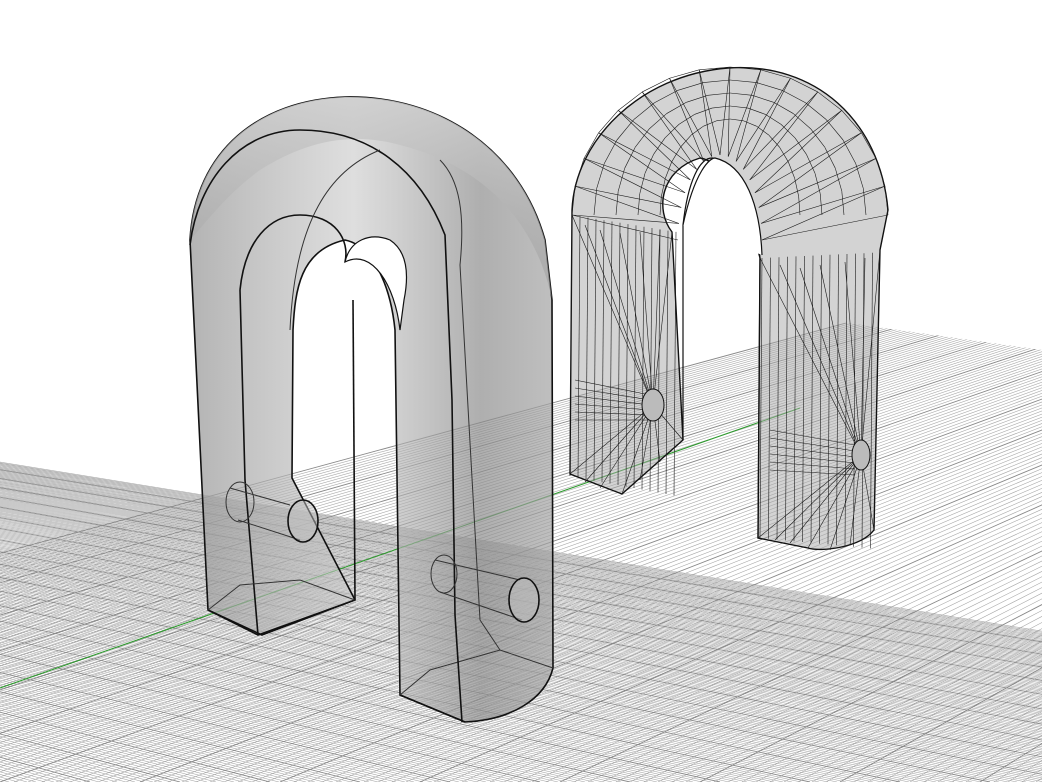 The width and height of the screenshot is (1042, 782). What do you see at coordinates (861, 455) in the screenshot?
I see `pin-hole-right` at bounding box center [861, 455].